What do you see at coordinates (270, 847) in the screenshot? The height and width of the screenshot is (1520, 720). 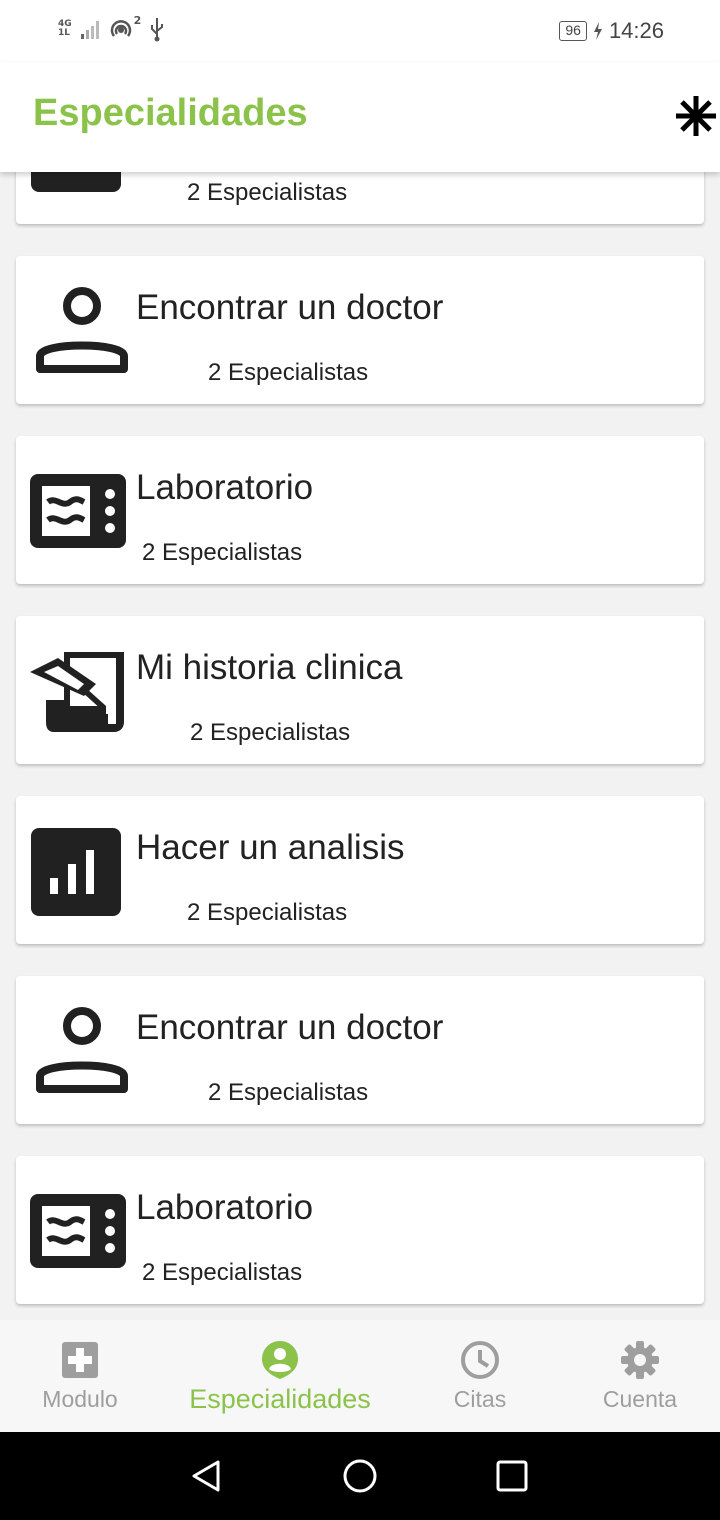 I see `specialty-title: Hacer un analisis` at bounding box center [270, 847].